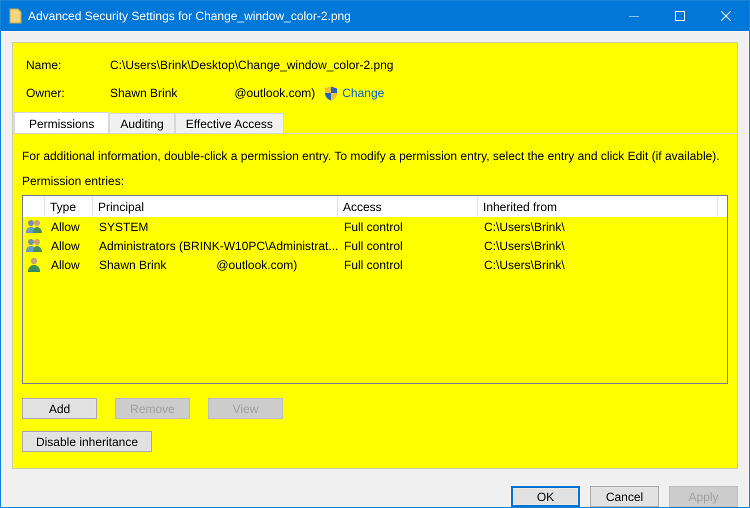 This screenshot has height=508, width=750. What do you see at coordinates (545, 496) in the screenshot?
I see `dialog-button: OK` at bounding box center [545, 496].